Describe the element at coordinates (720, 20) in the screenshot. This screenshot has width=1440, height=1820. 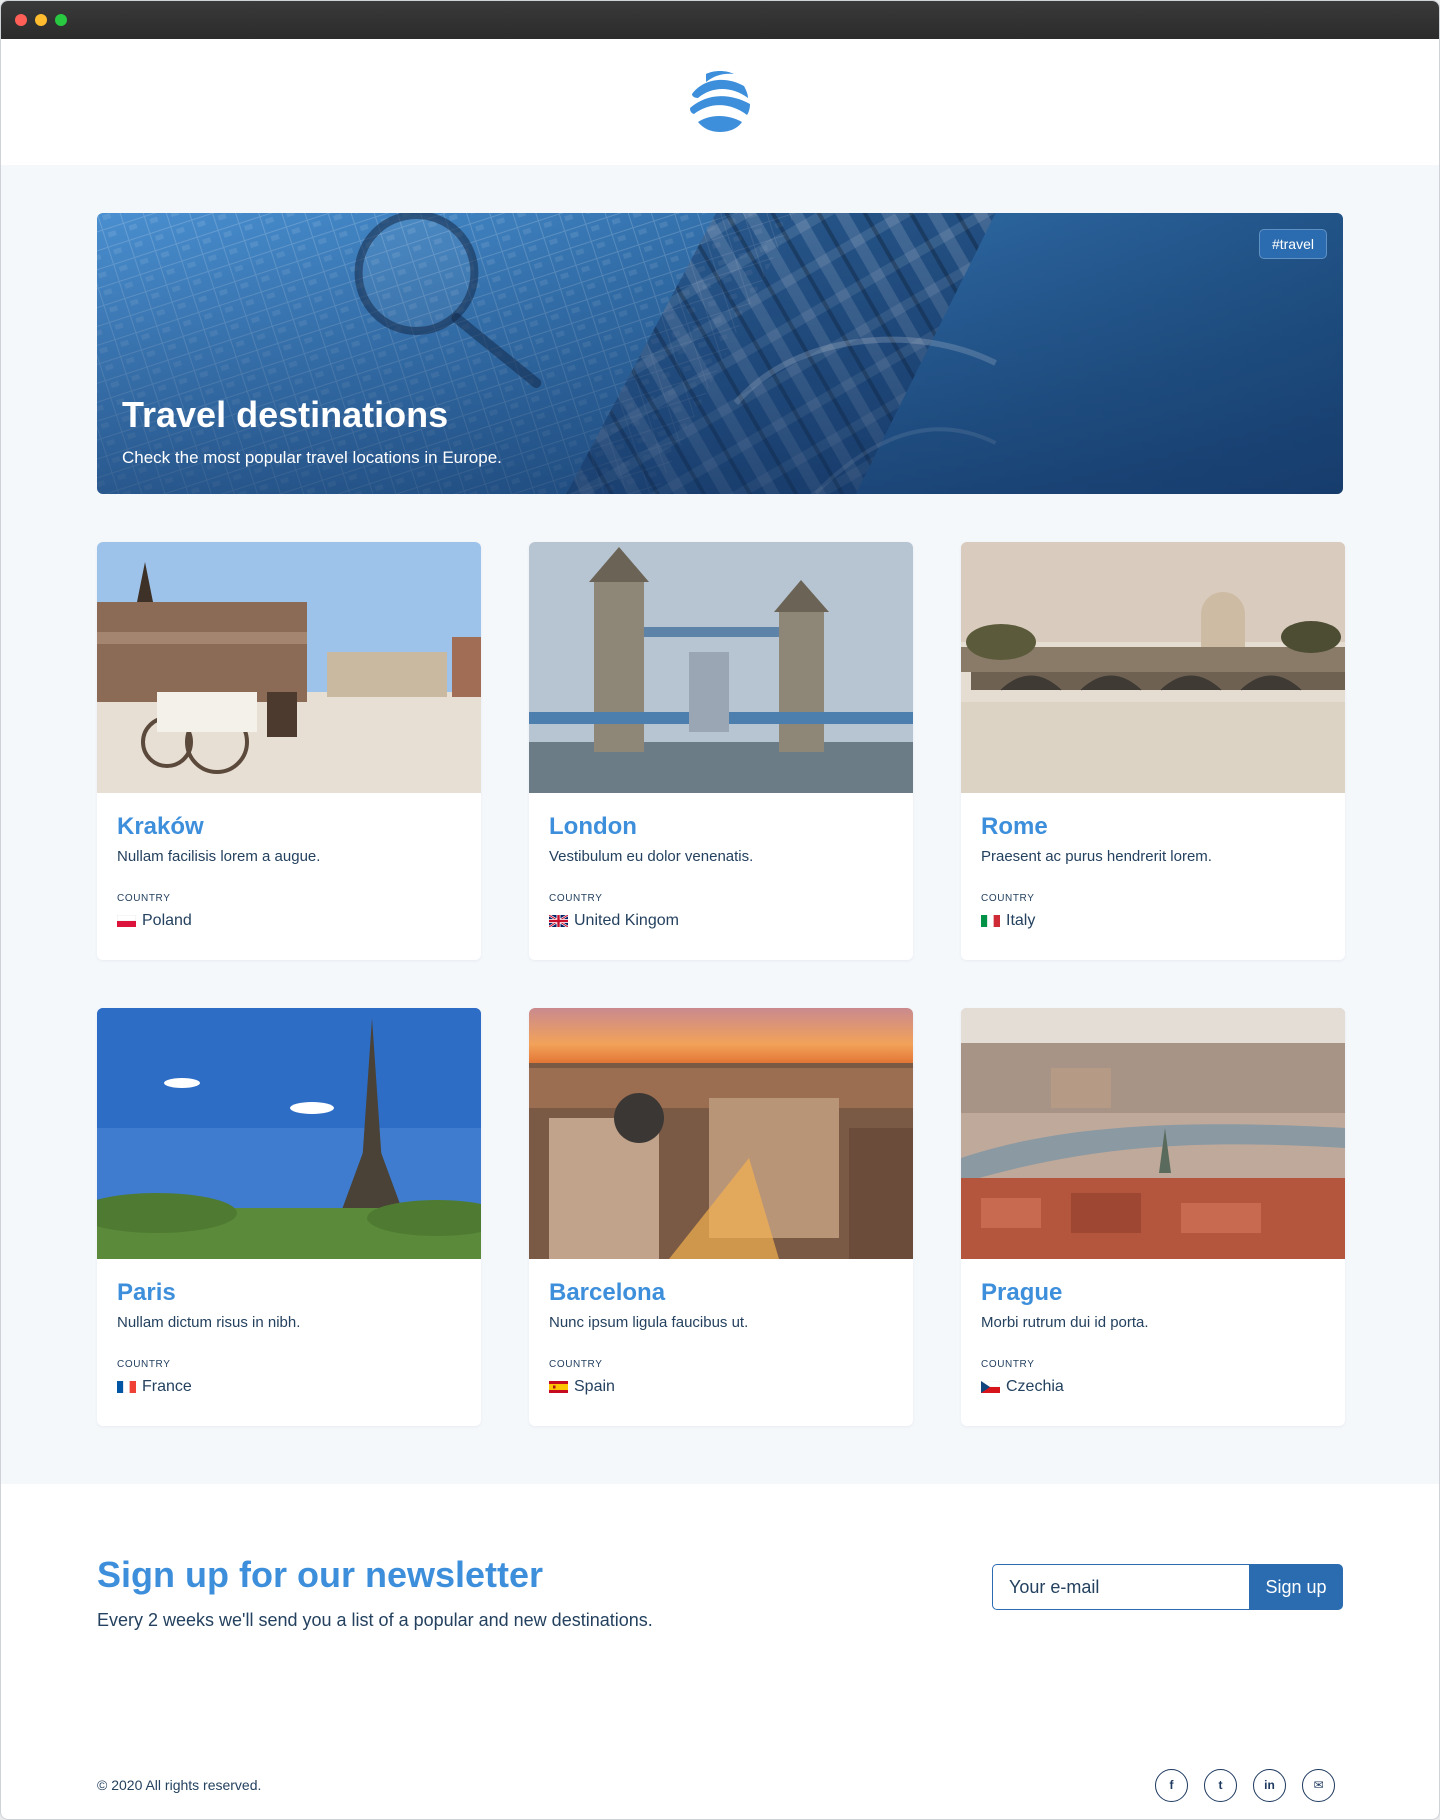
I see `window-titlebar` at that location.